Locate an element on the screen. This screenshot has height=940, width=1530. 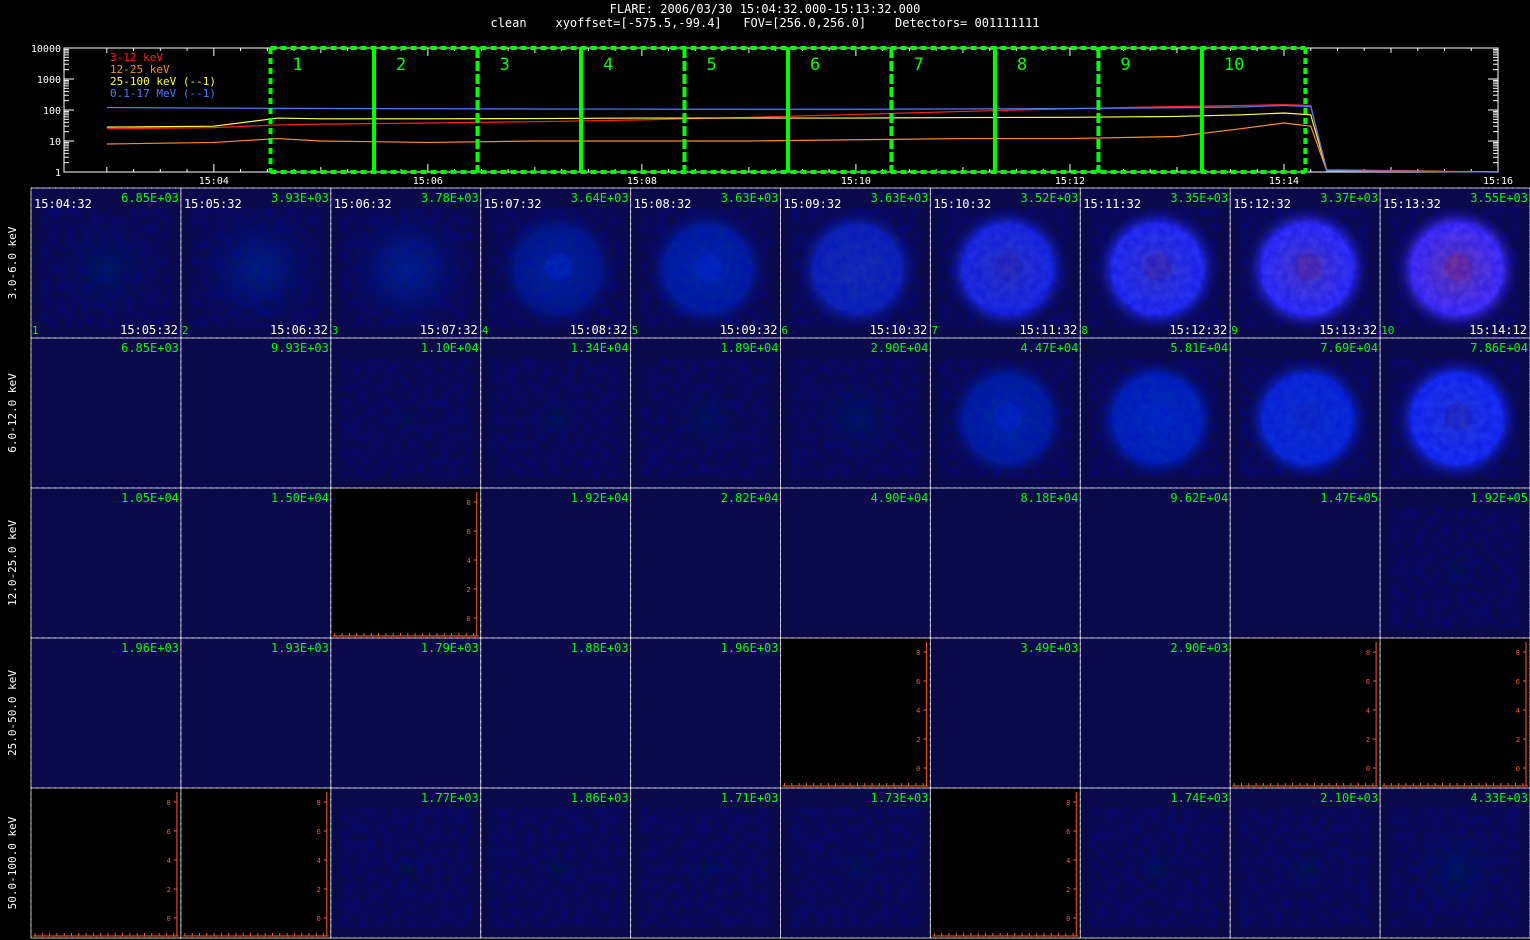
panel-end-time: 15:07:32 is located at coordinates (449, 330).